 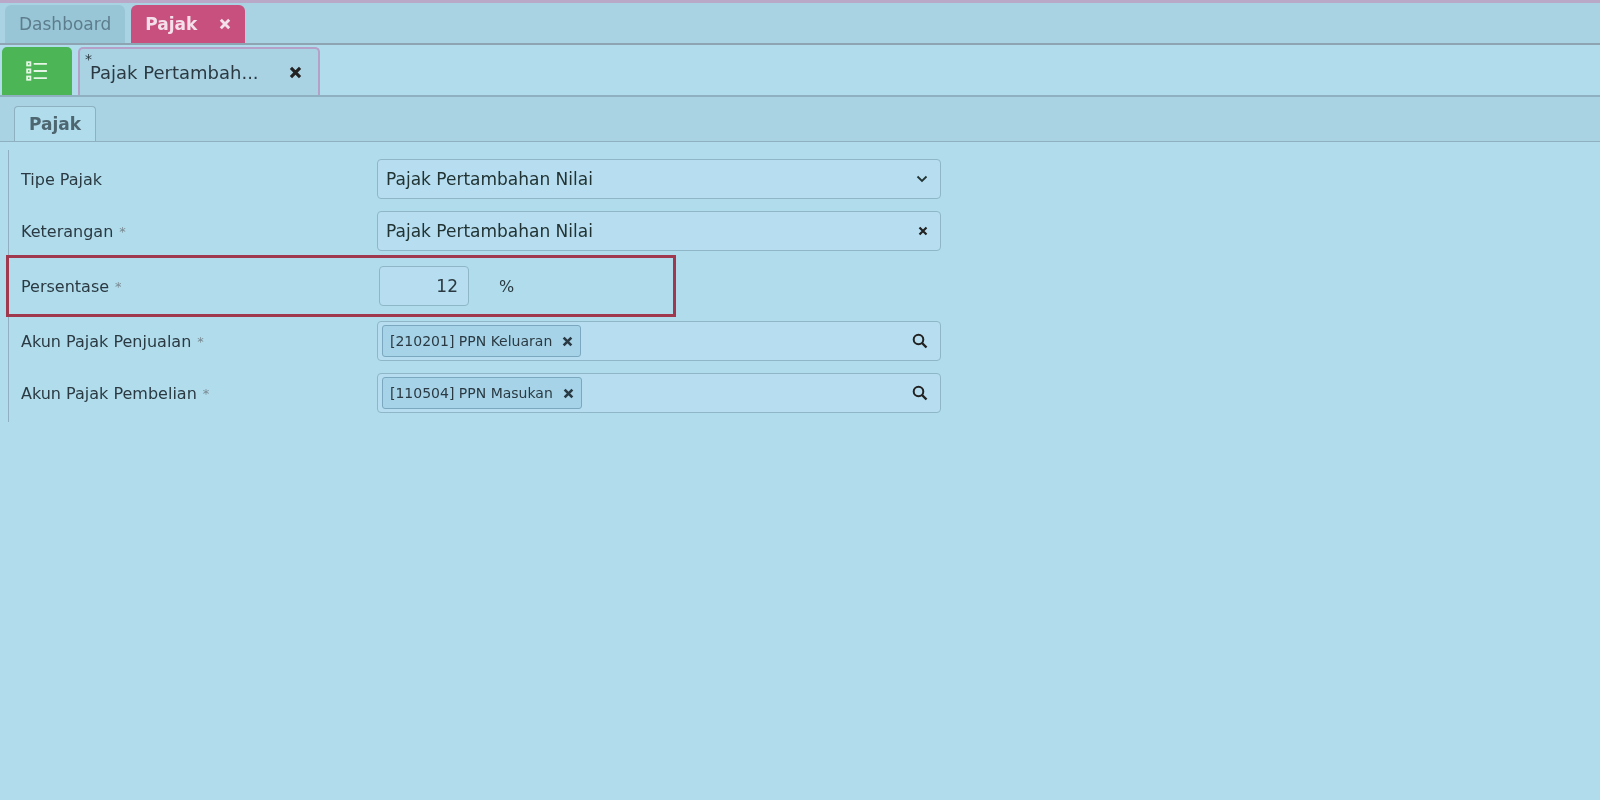 I want to click on tab-label: Dashboard, so click(x=65, y=24).